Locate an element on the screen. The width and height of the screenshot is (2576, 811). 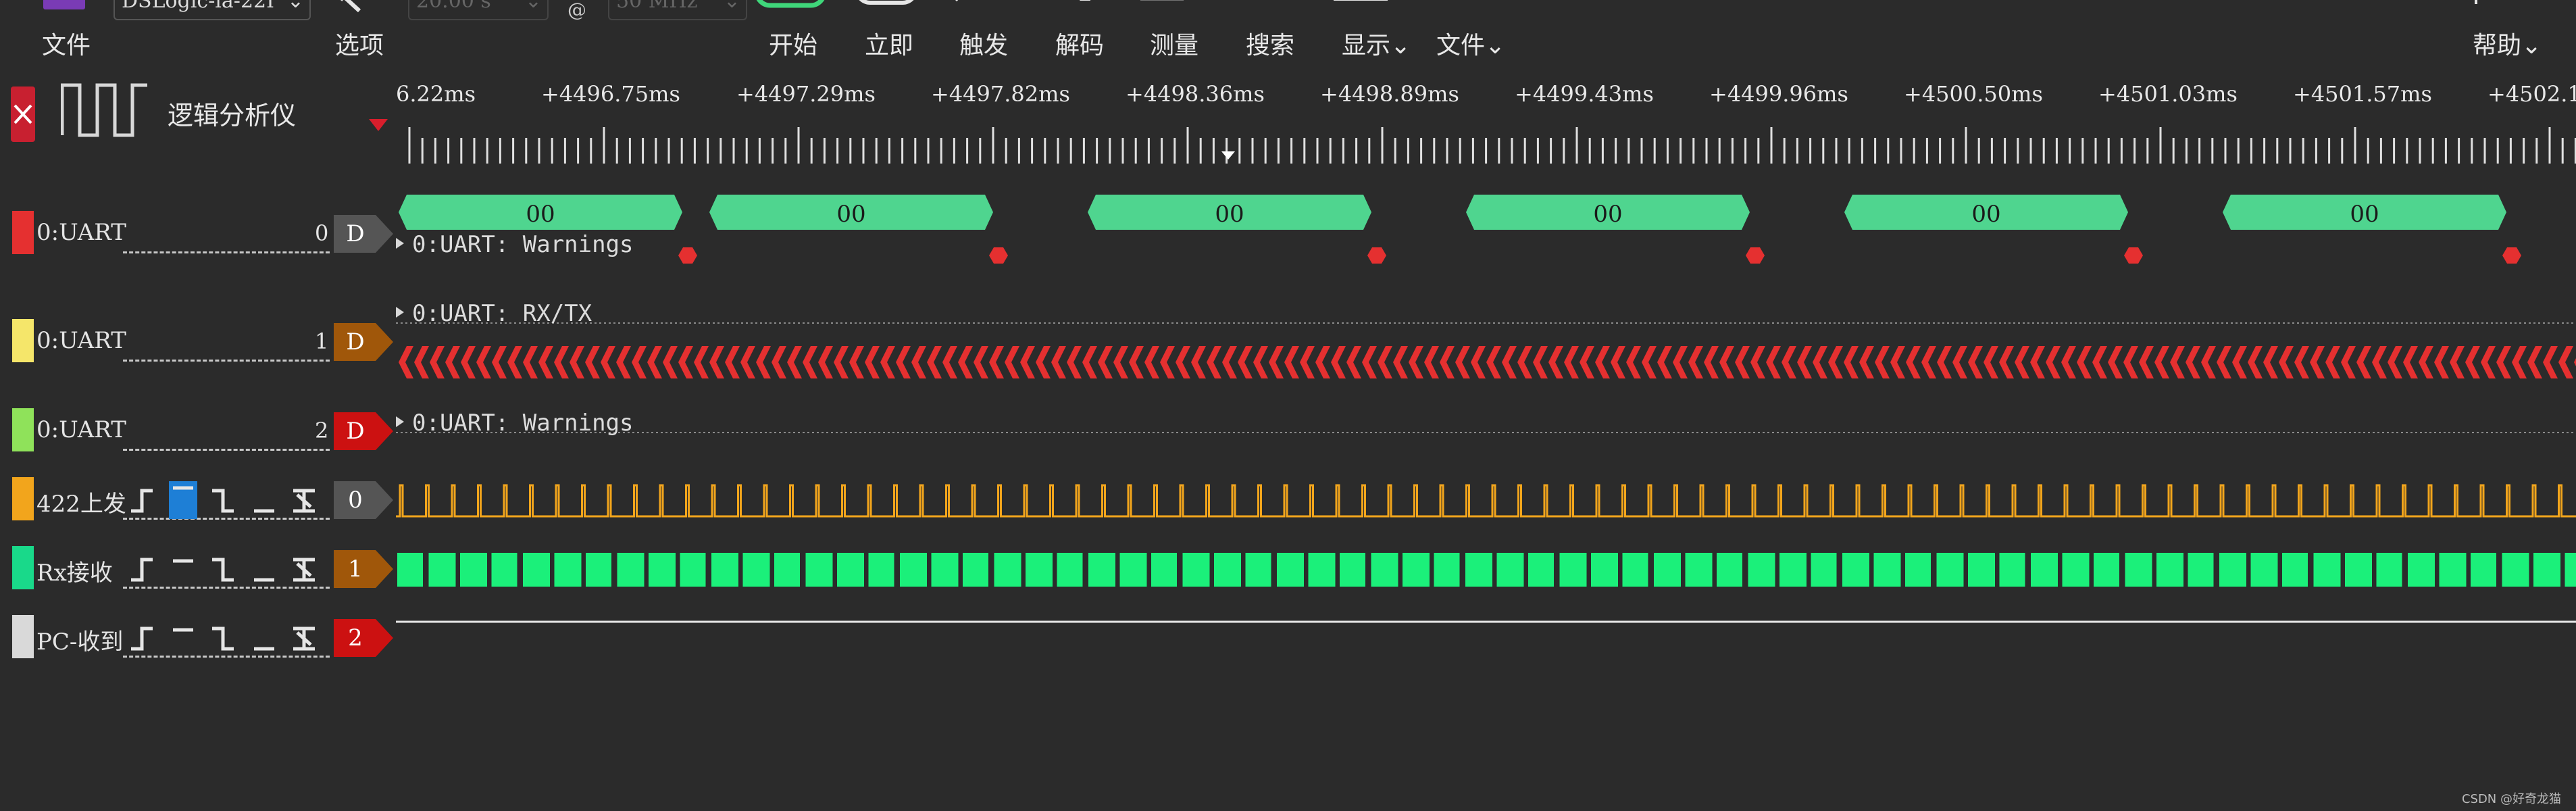
measure-button: 测量 is located at coordinates (1174, 43).